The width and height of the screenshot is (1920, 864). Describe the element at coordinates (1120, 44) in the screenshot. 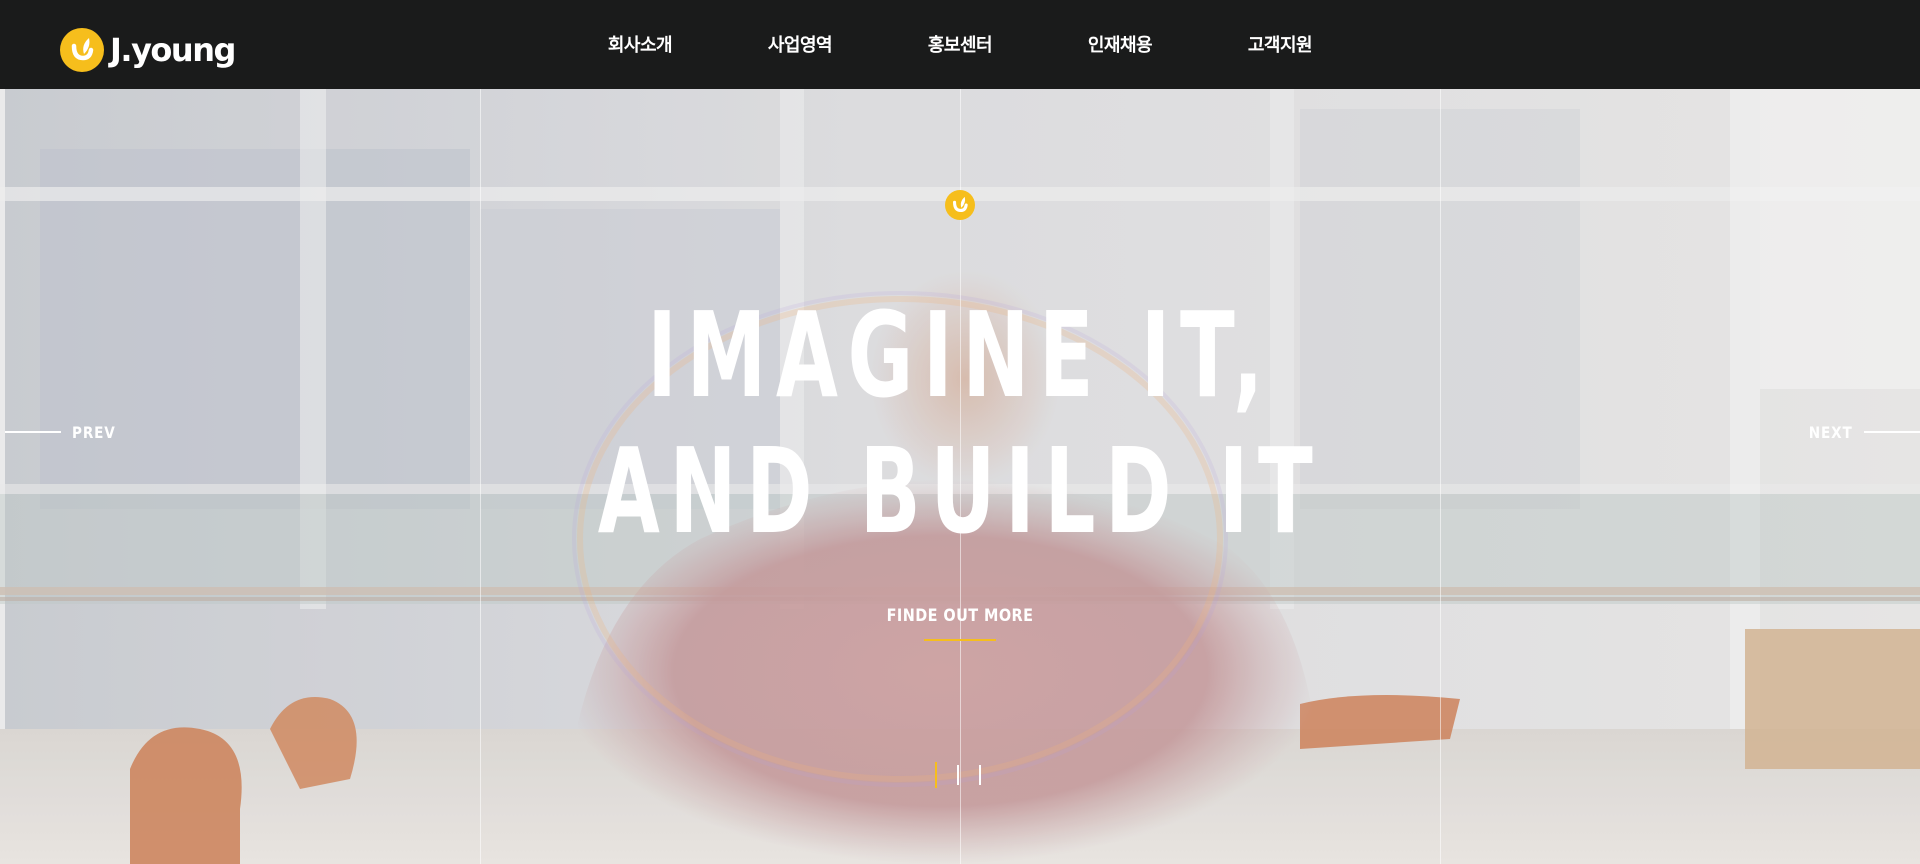

I see `nav-item-recruit: 인재채용` at that location.